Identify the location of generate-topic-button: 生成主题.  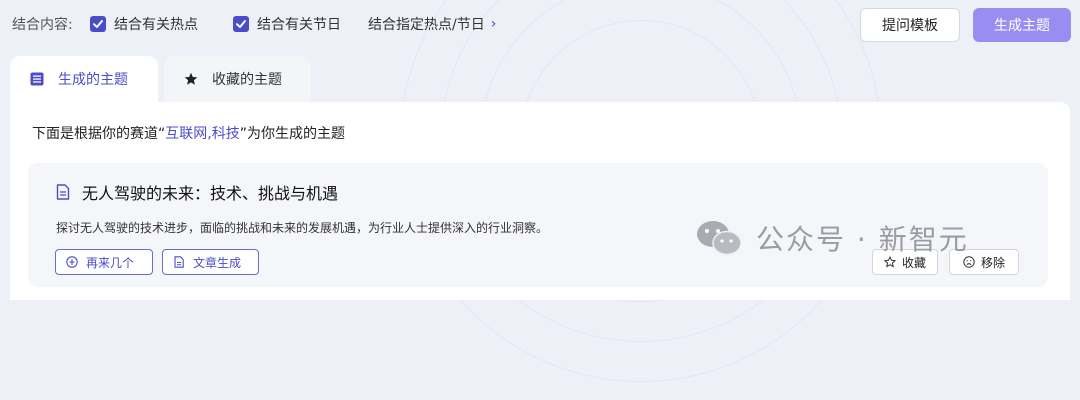
(1022, 25).